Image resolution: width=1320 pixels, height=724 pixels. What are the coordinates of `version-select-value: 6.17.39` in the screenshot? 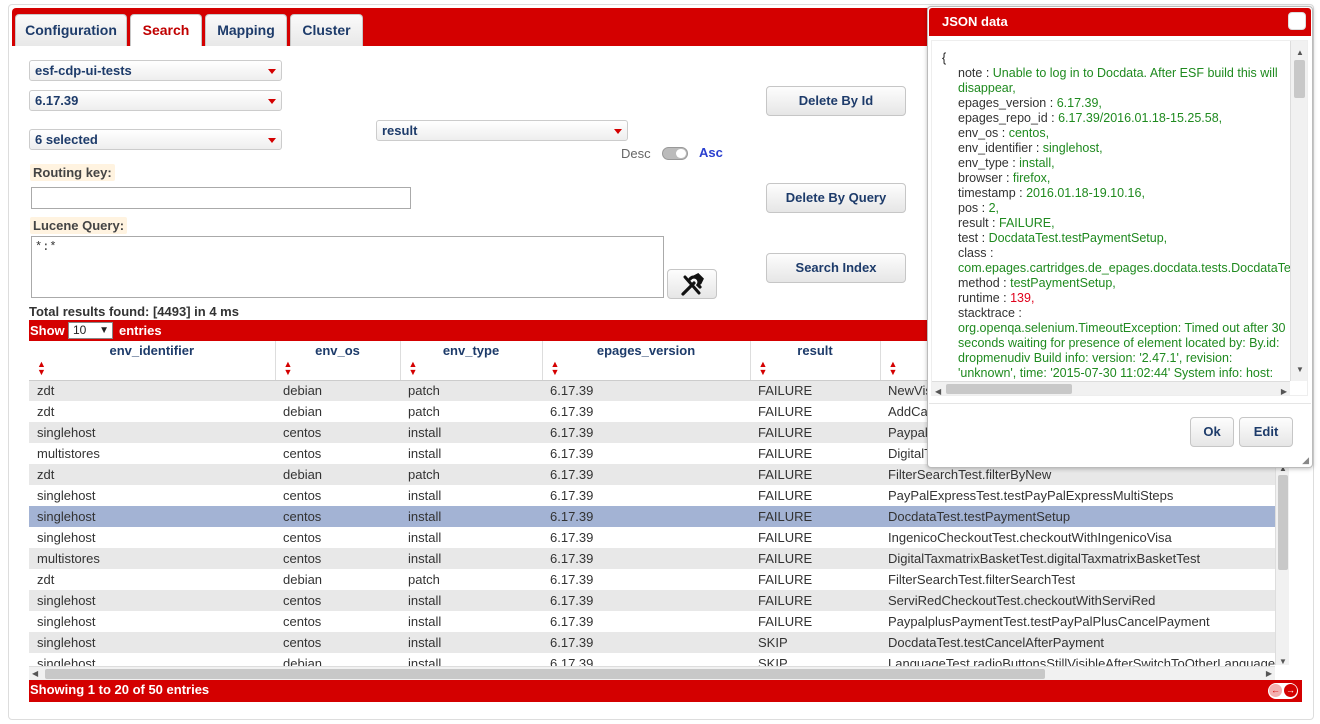 It's located at (57, 100).